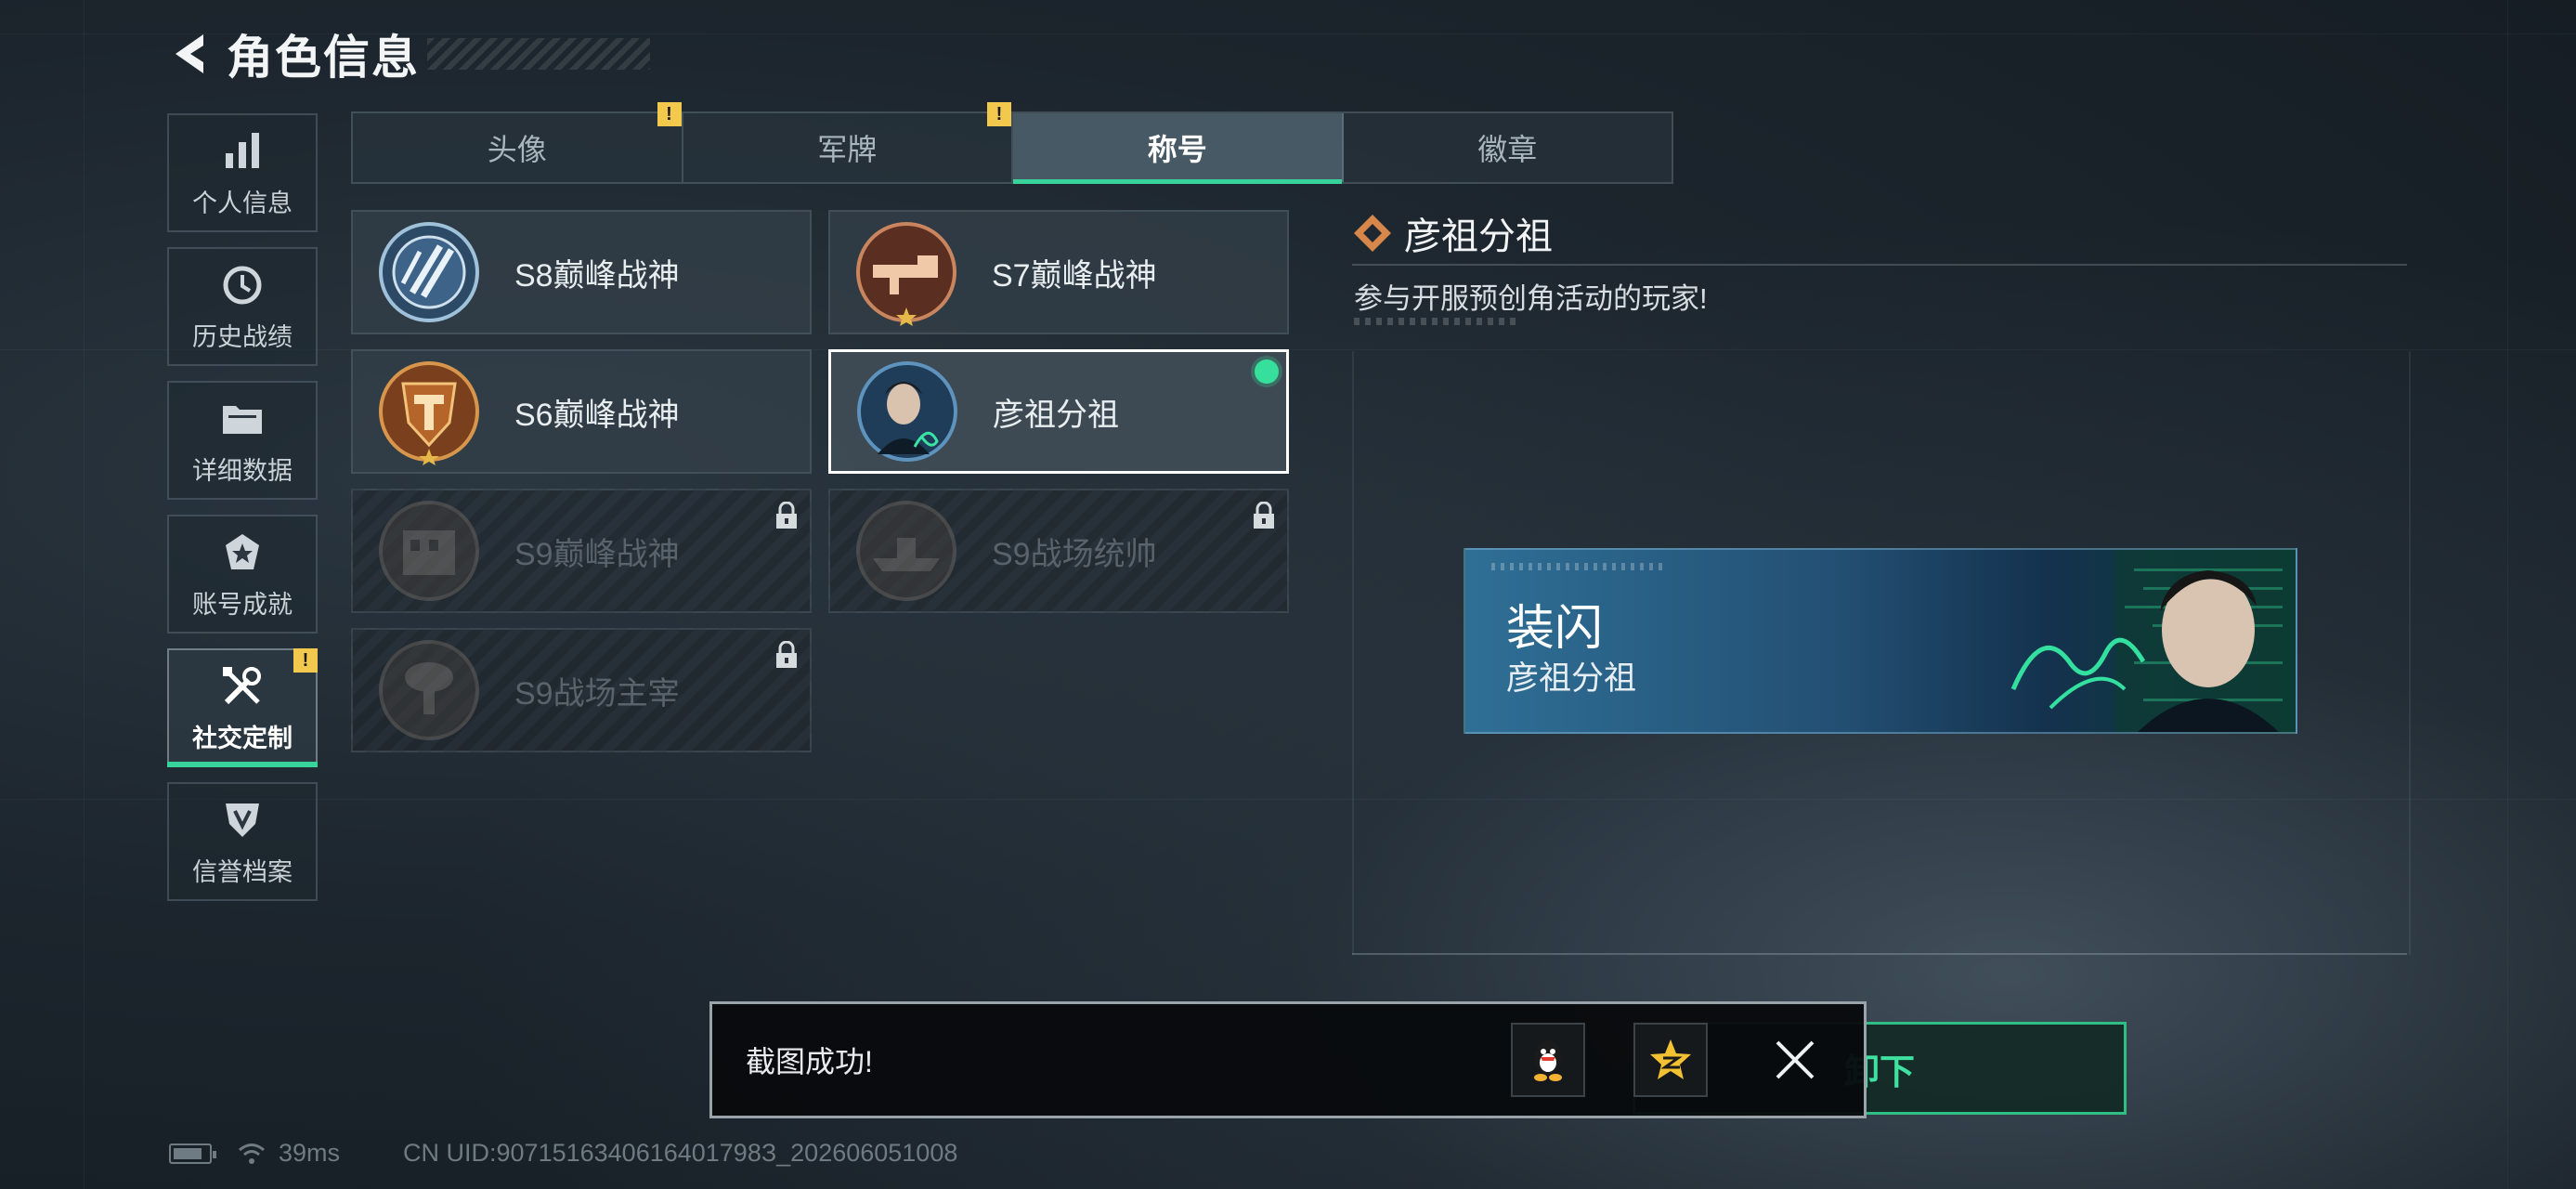 The image size is (2576, 1189). Describe the element at coordinates (680, 1153) in the screenshot. I see `uid-text: CN UID:9071516340616401798З_202606051008` at that location.